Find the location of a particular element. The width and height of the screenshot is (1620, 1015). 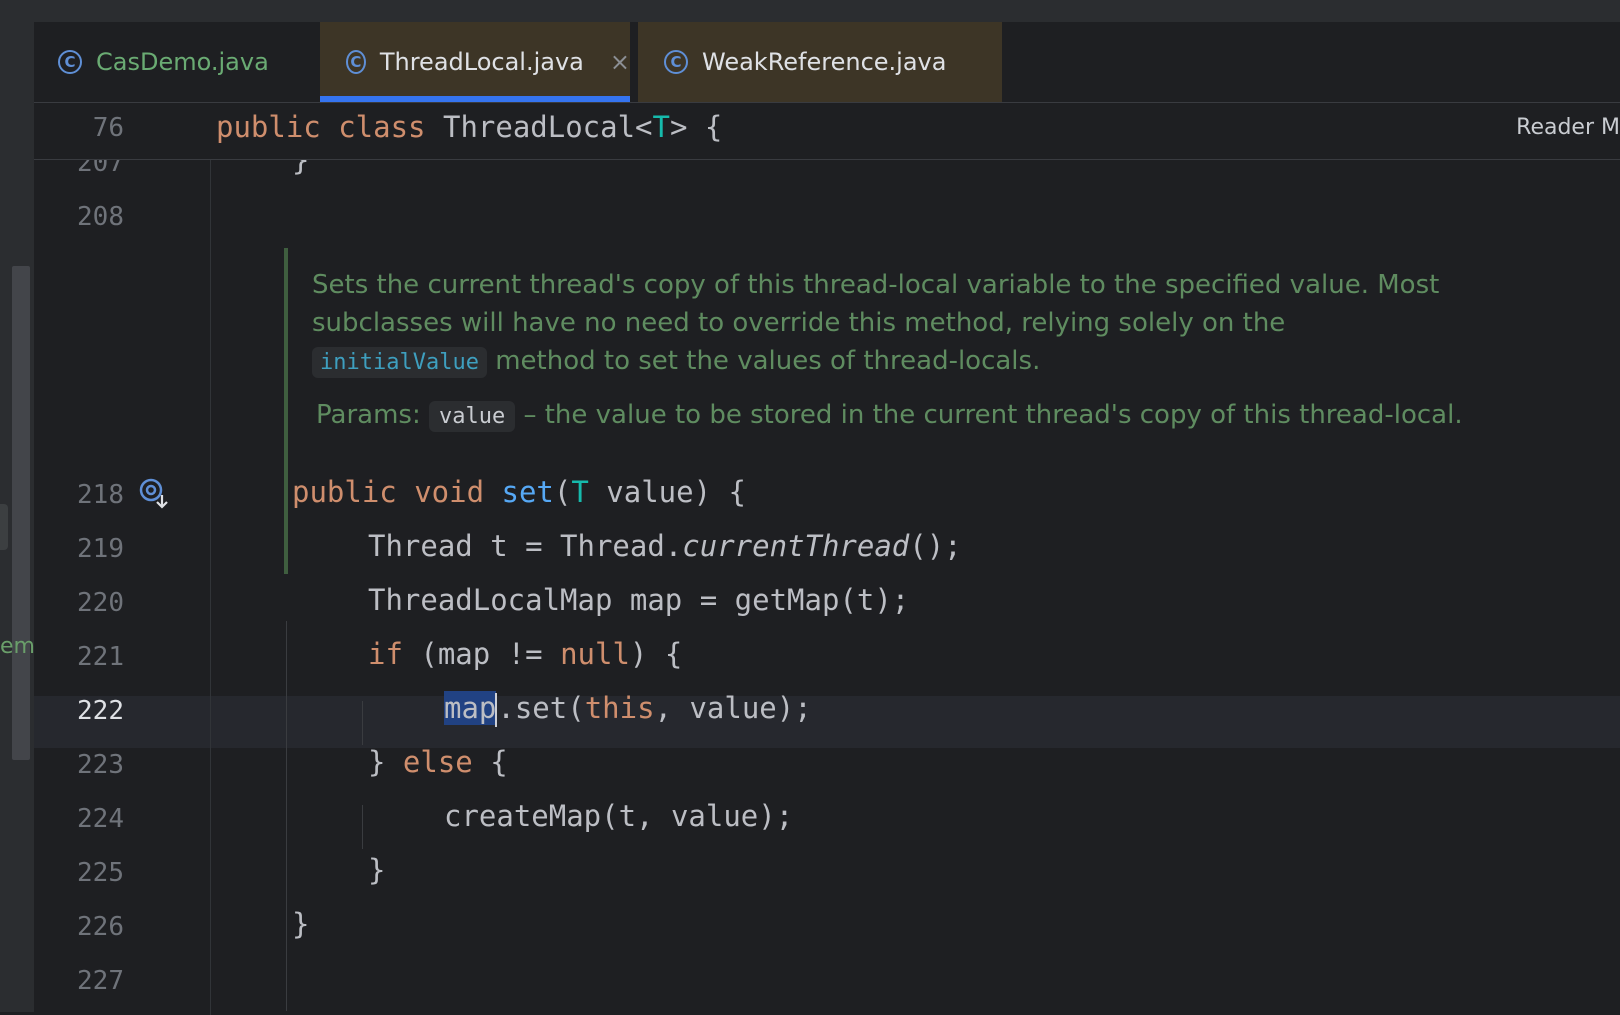

window-top-strip is located at coordinates (810, 11).